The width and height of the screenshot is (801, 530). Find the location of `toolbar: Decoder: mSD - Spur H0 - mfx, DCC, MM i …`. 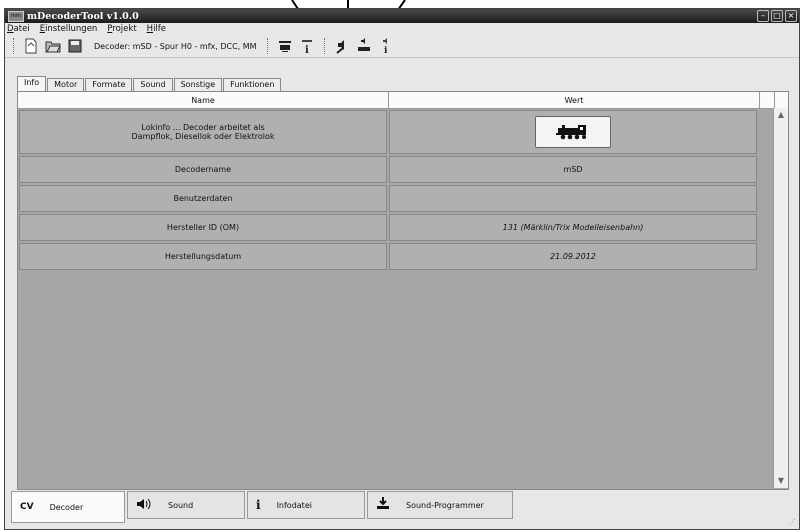

toolbar: Decoder: mSD - Spur H0 - mfx, DCC, MM i … is located at coordinates (402, 46).